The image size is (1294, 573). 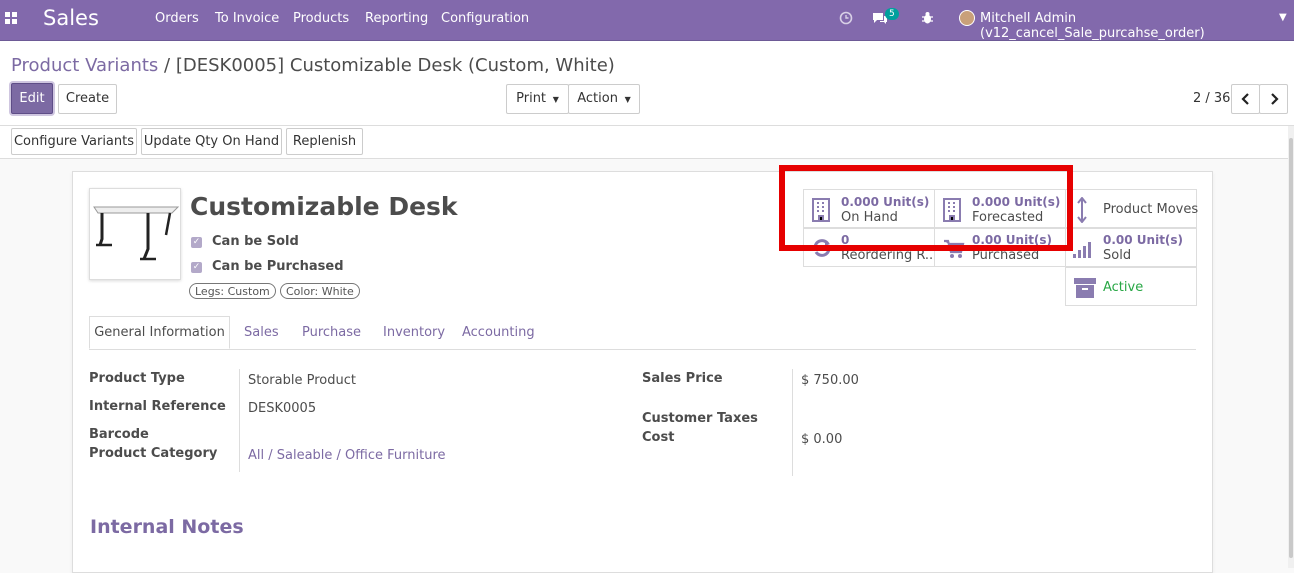 I want to click on scrollbar, so click(x=1291, y=347).